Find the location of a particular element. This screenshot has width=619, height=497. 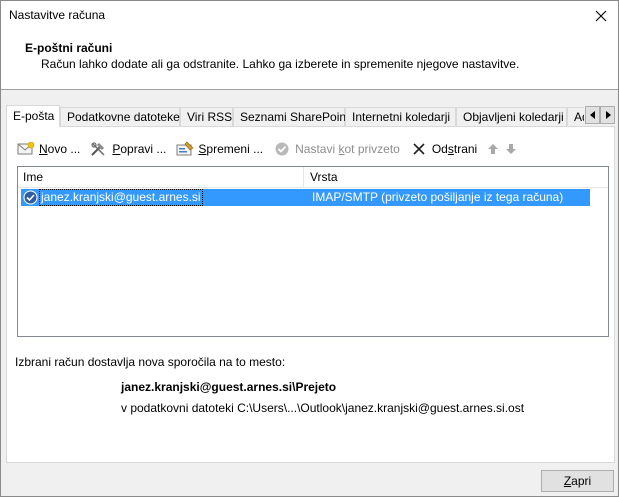

triangle-right-icon is located at coordinates (608, 115).